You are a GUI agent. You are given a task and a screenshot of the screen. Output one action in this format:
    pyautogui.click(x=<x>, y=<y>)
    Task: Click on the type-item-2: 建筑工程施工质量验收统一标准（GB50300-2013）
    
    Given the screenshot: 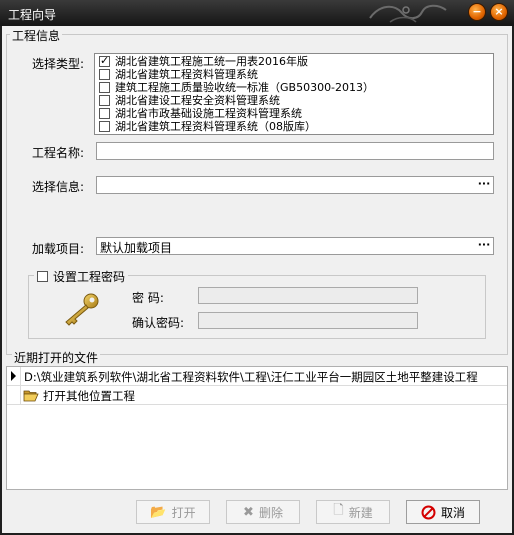 What is the action you would take?
    pyautogui.click(x=236, y=87)
    